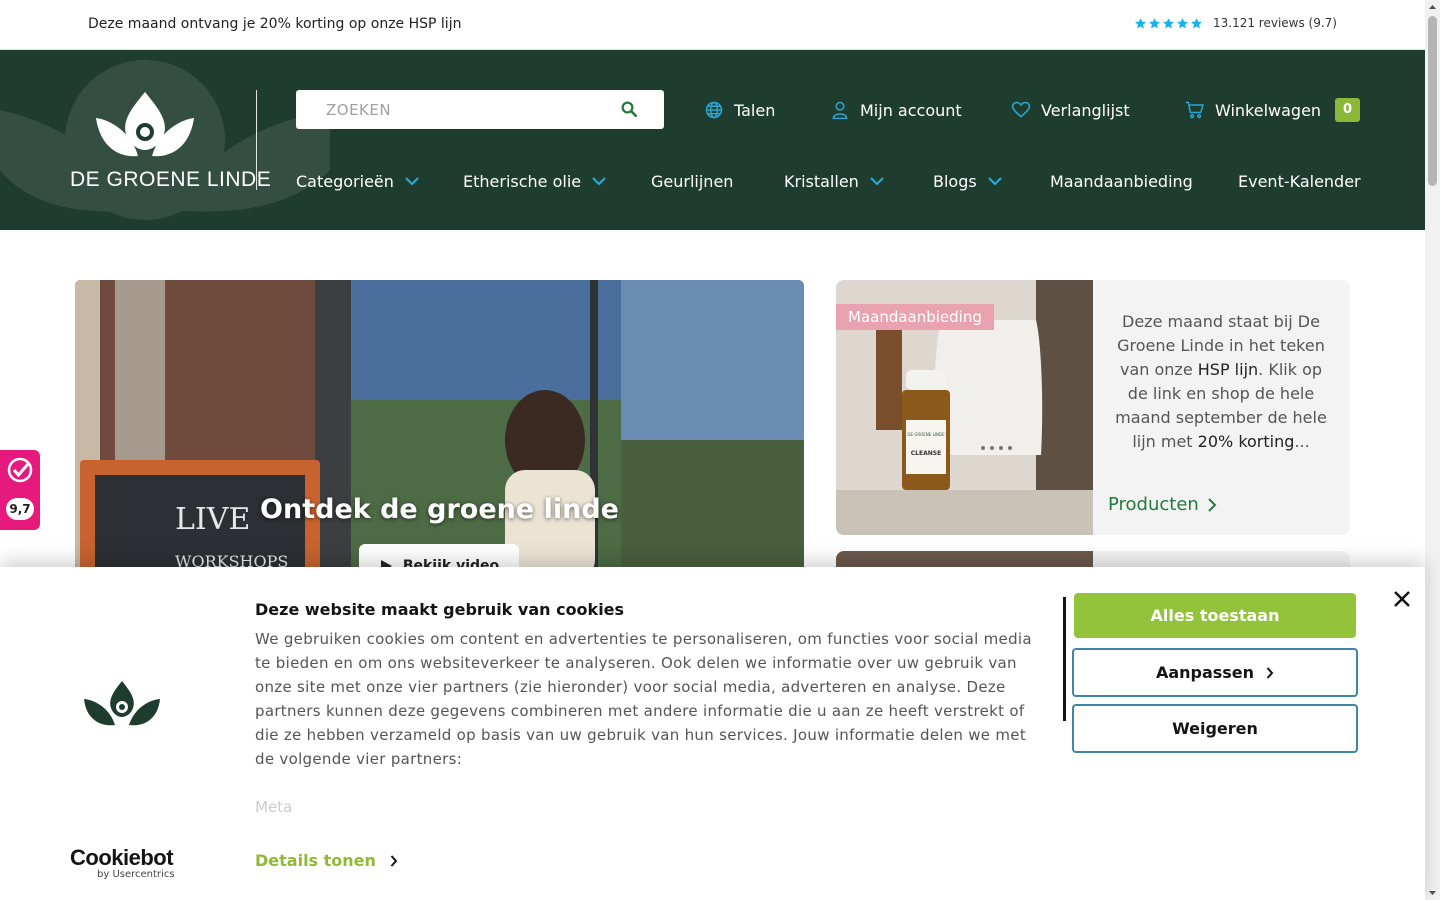 The image size is (1440, 900). What do you see at coordinates (1268, 110) in the screenshot?
I see `cart-label: Winkelwagen` at bounding box center [1268, 110].